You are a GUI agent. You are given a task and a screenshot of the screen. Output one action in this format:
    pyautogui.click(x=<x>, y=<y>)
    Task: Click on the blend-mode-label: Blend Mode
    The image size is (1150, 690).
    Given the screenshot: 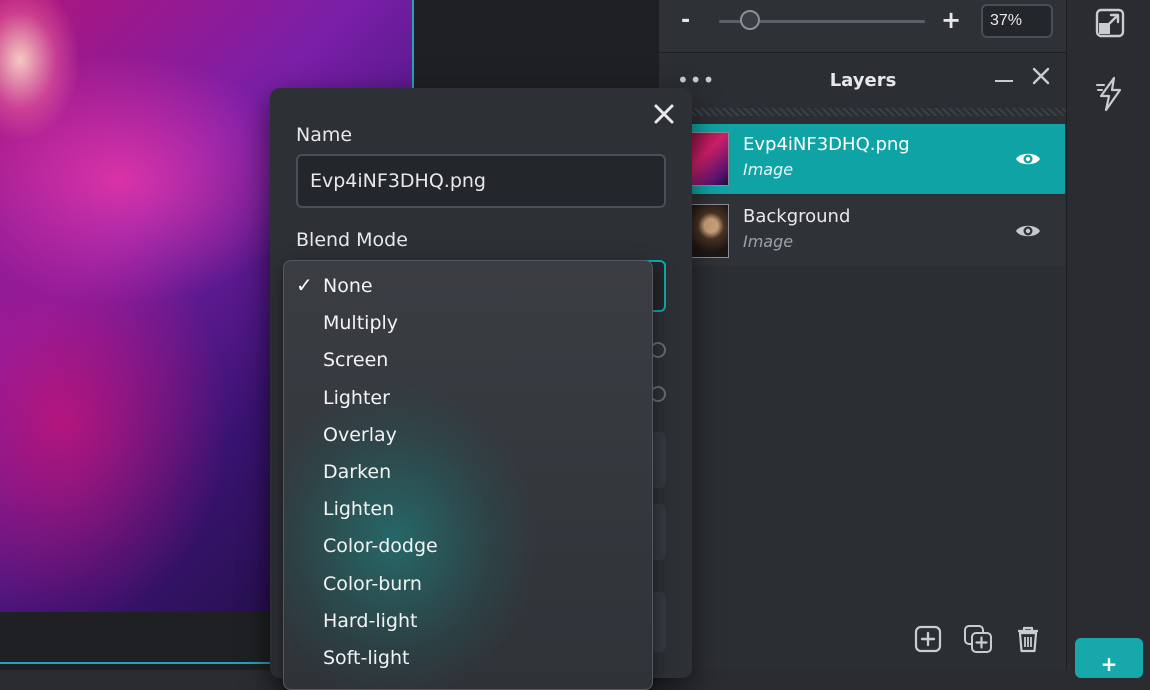 What is the action you would take?
    pyautogui.click(x=352, y=240)
    